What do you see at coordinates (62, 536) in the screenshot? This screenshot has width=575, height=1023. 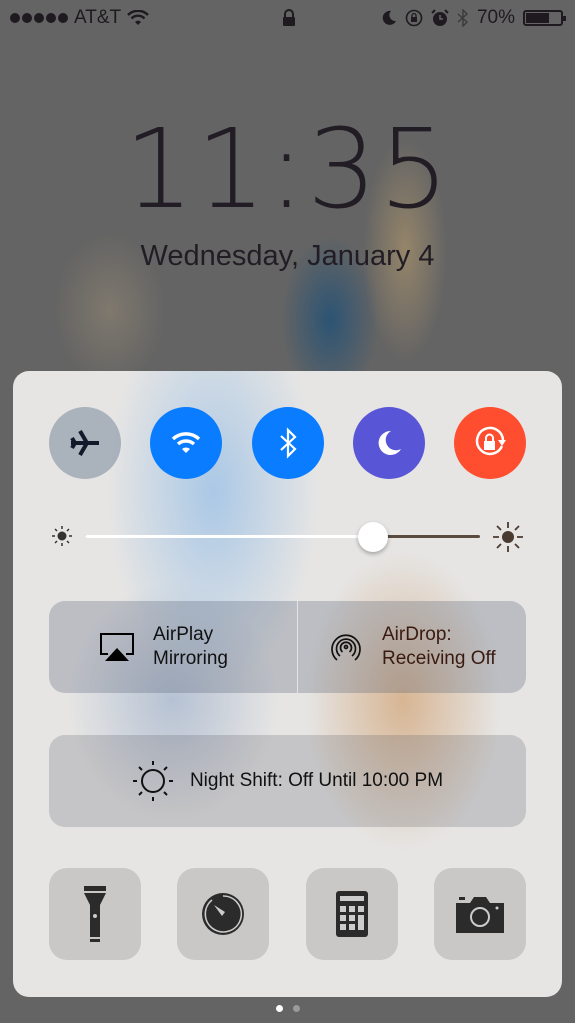 I see `brightness-low-icon` at bounding box center [62, 536].